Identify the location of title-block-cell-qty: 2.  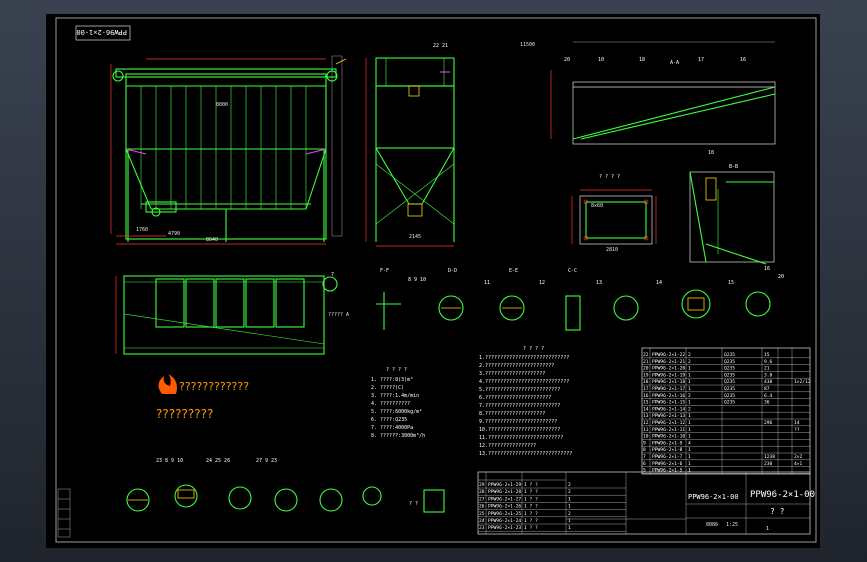
(569, 514).